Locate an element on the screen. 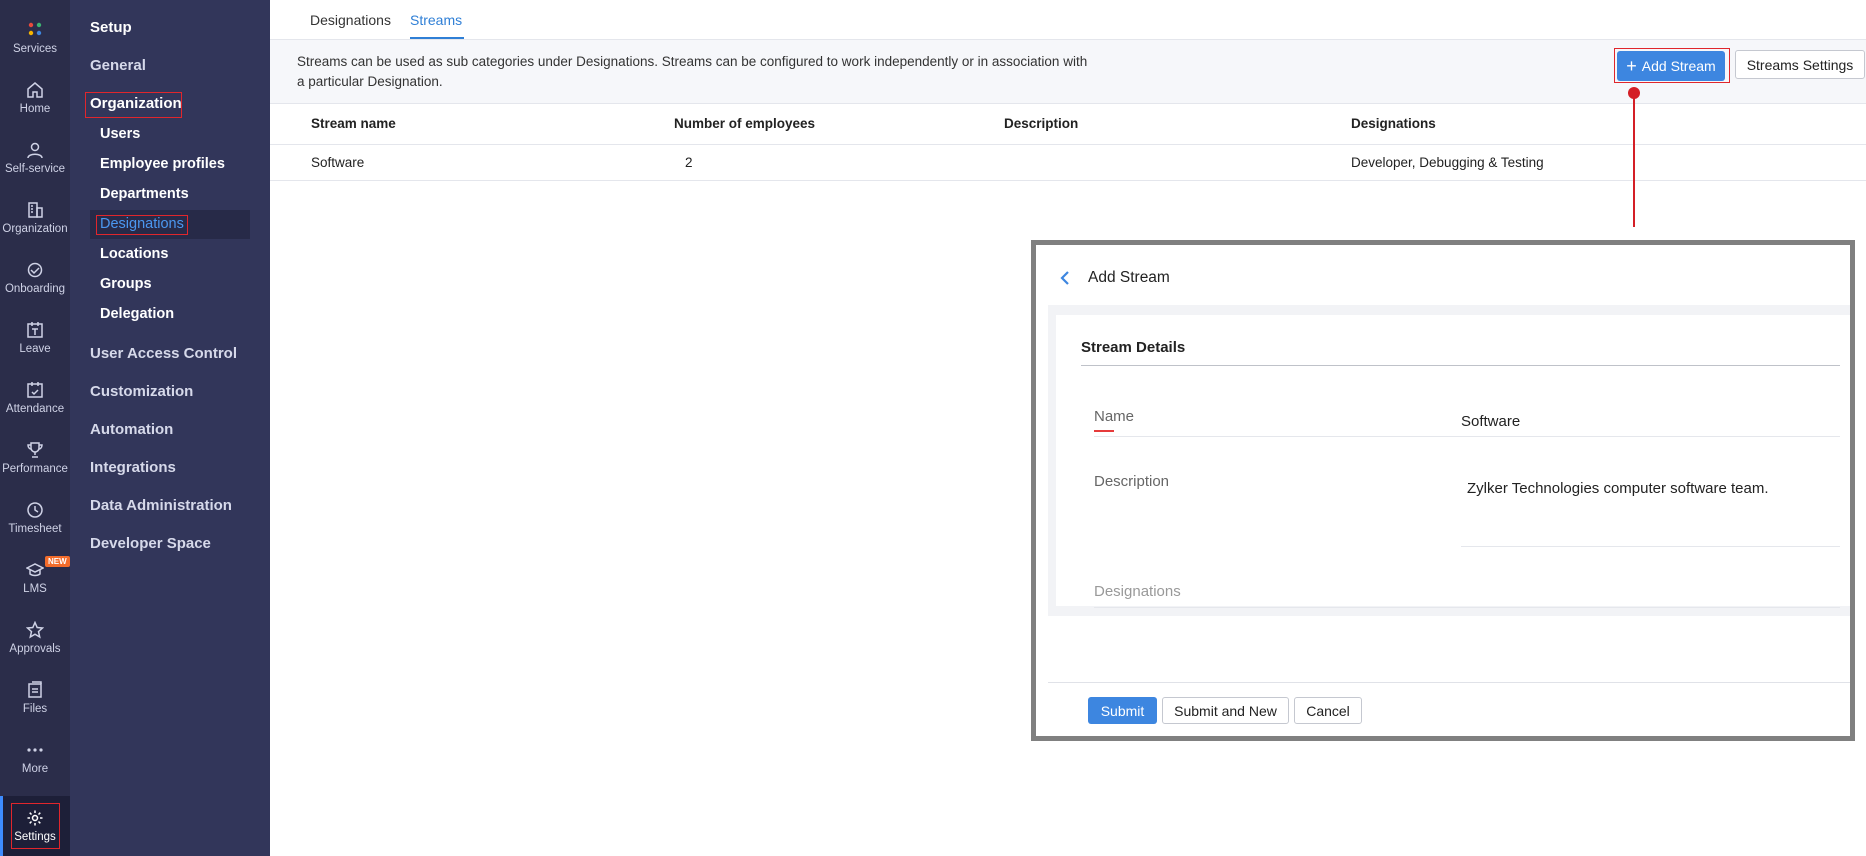 The height and width of the screenshot is (856, 1866). column-header-designations: Designations is located at coordinates (1393, 123).